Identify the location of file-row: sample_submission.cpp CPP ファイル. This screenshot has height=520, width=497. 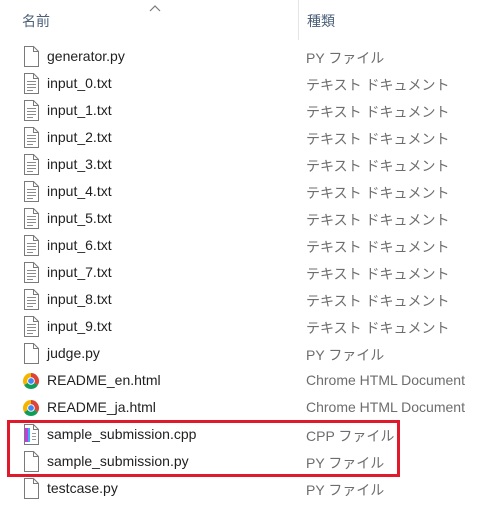
(248, 434).